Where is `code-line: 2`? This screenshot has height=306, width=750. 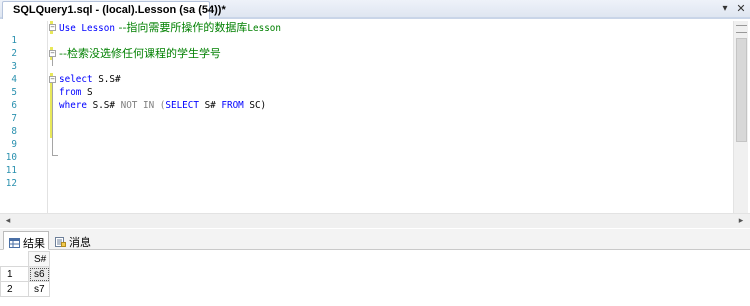 code-line: 2 is located at coordinates (360, 46).